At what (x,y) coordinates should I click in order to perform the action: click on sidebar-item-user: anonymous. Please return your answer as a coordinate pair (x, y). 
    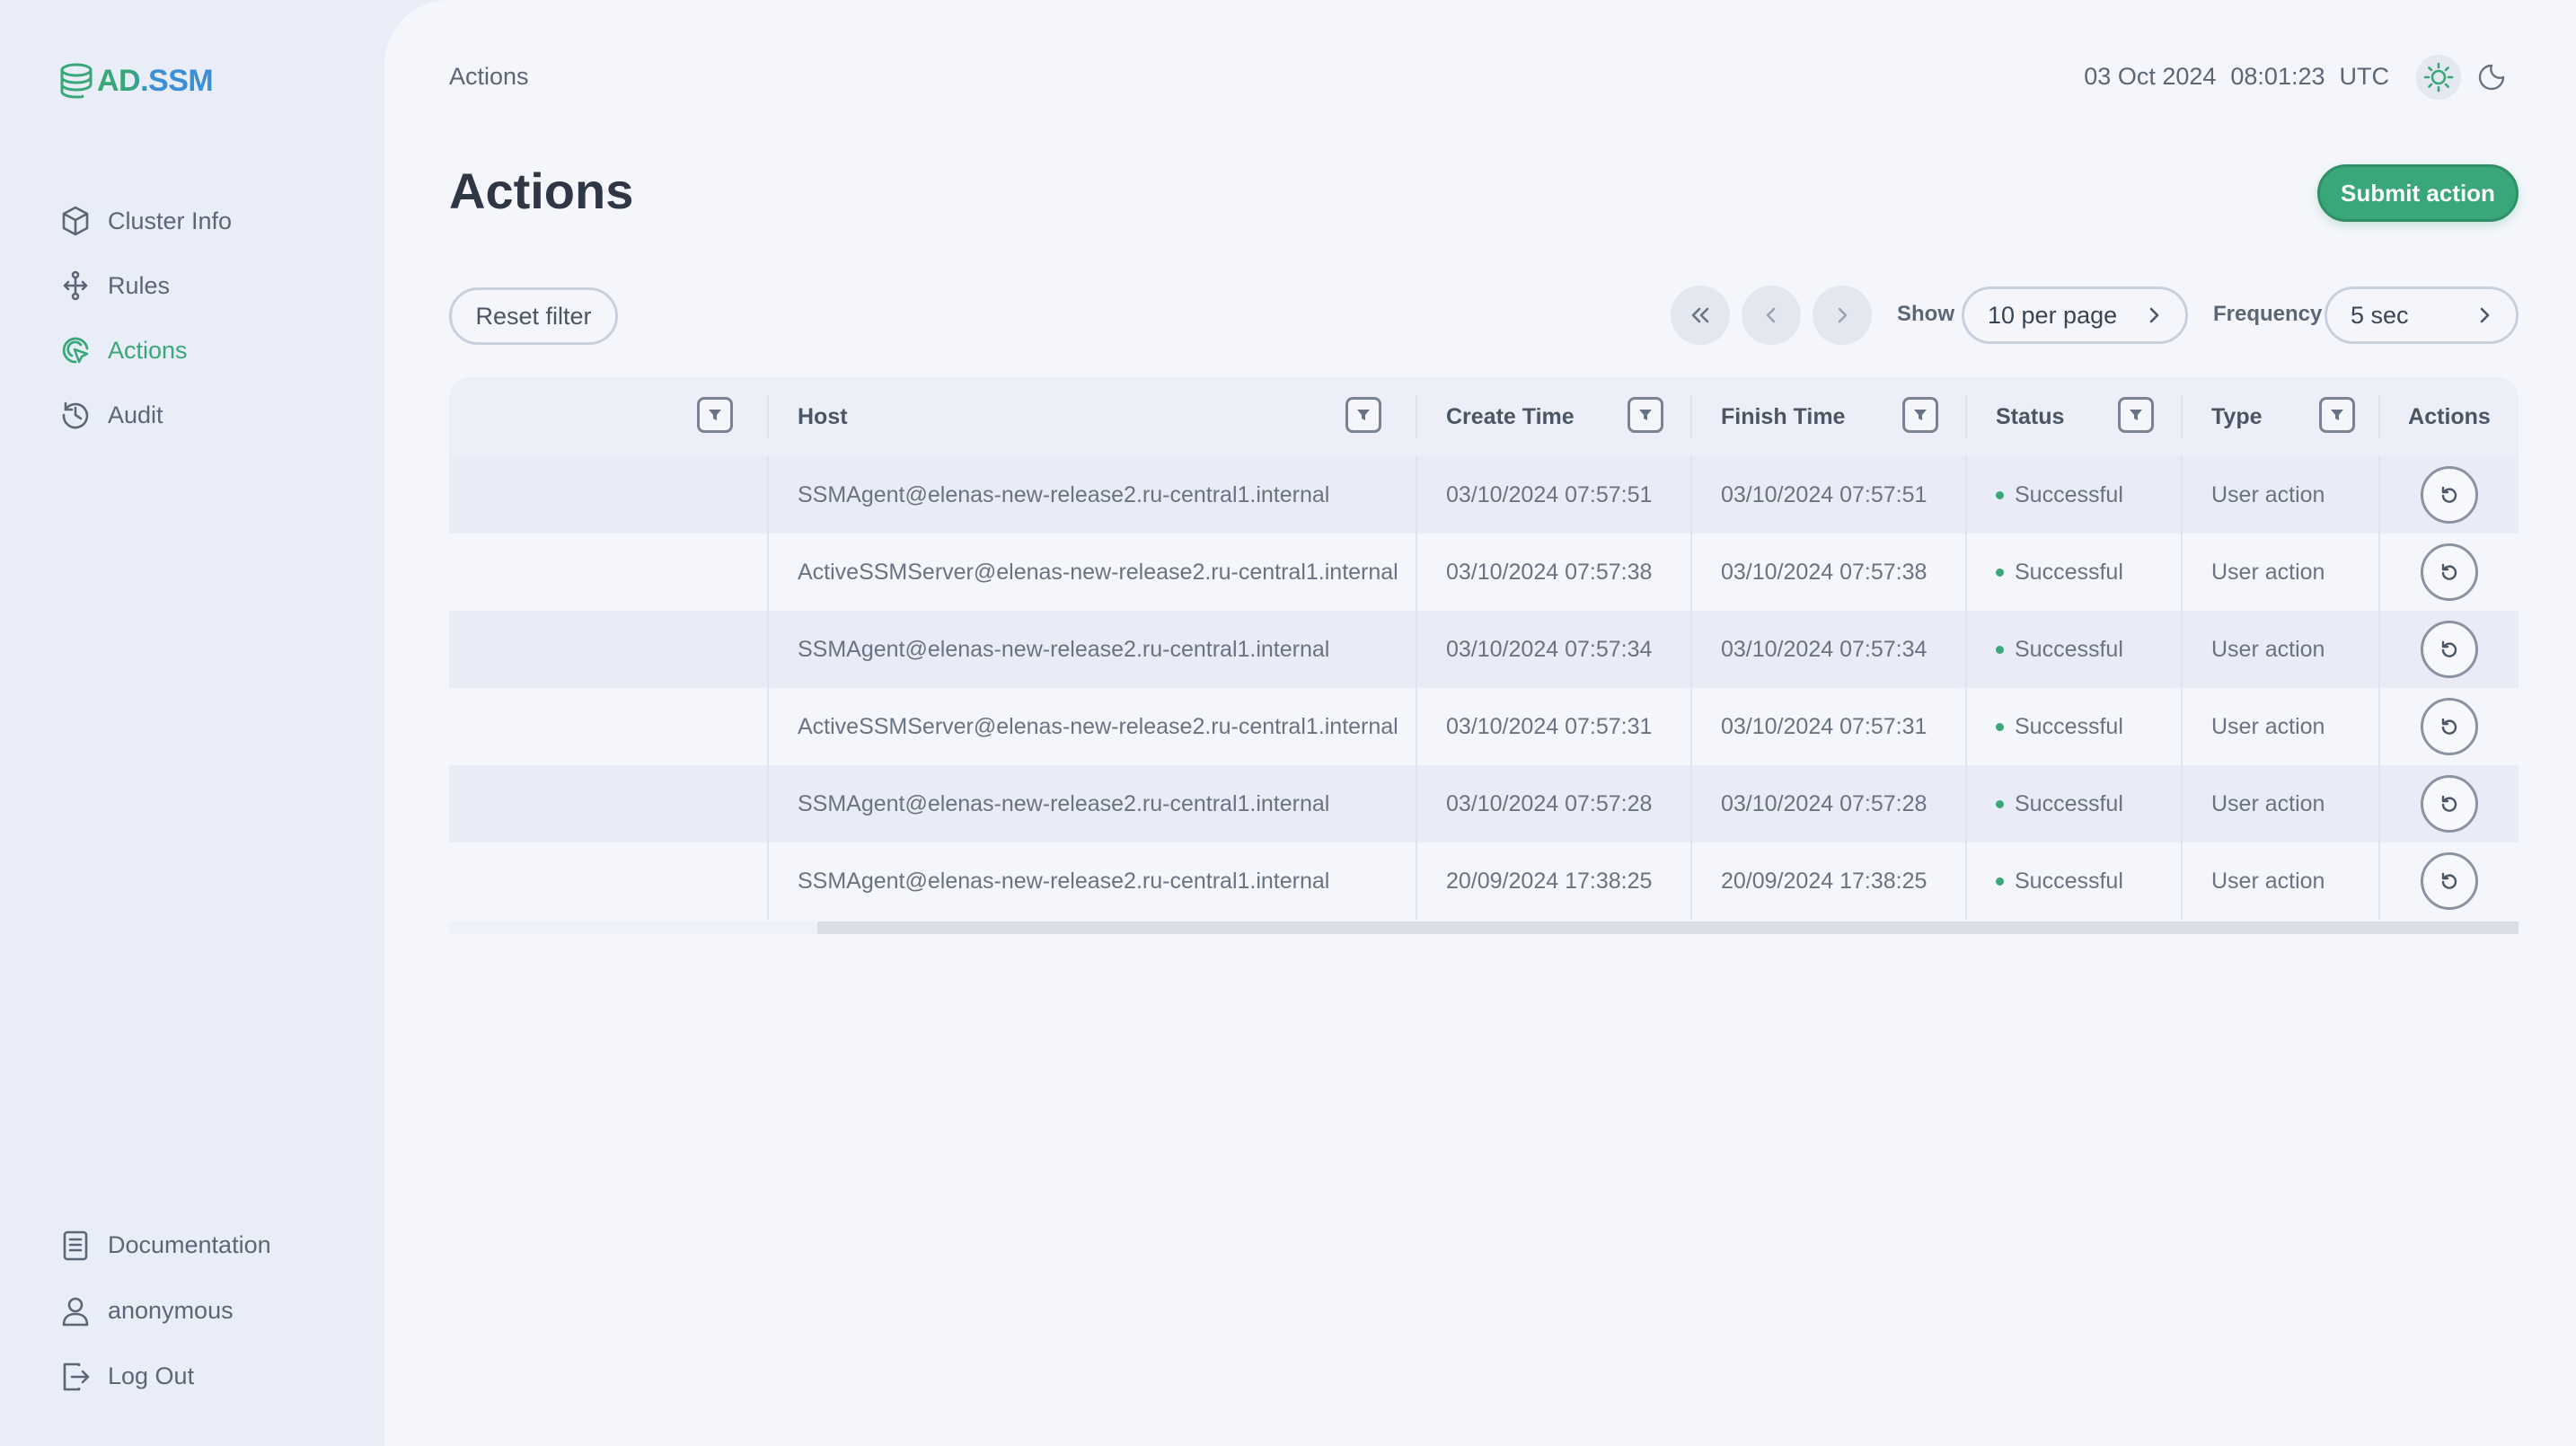
    Looking at the image, I should click on (165, 1311).